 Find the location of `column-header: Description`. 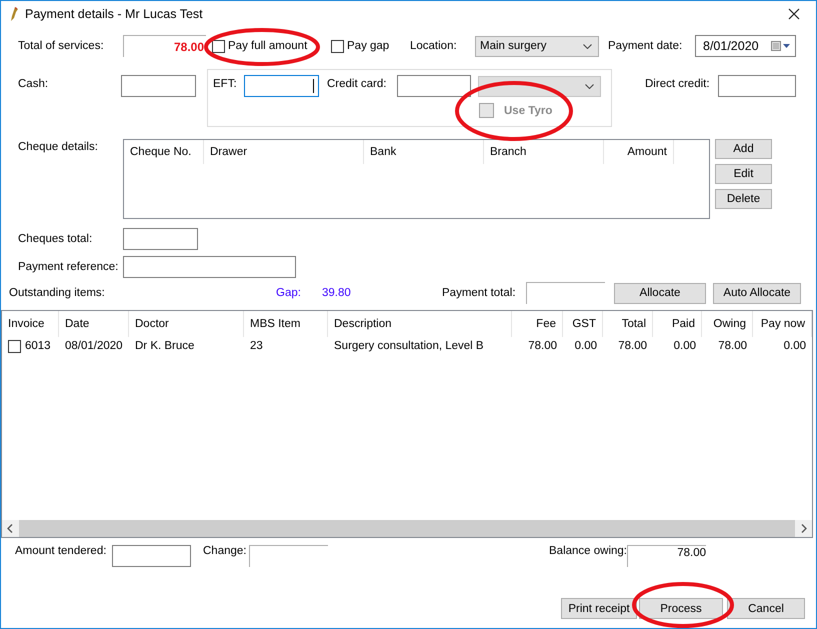

column-header: Description is located at coordinates (420, 324).